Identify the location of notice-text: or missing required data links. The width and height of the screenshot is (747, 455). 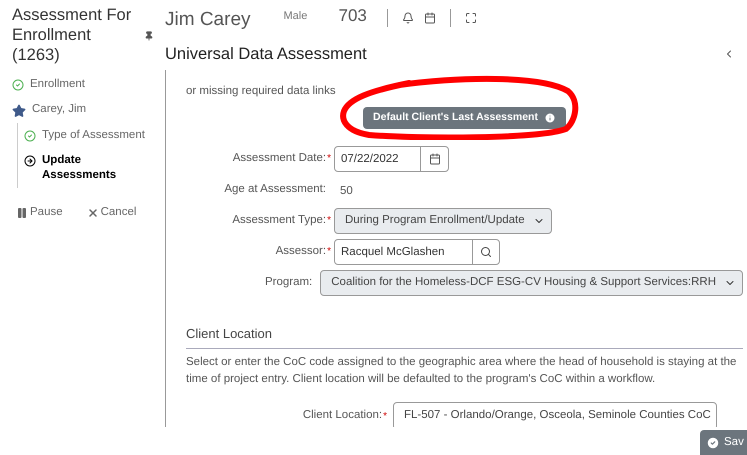
(261, 91).